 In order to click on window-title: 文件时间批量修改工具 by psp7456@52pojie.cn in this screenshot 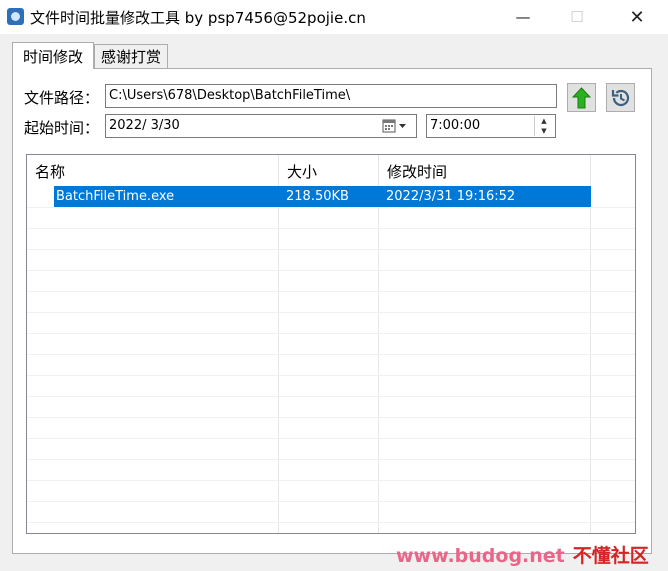, I will do `click(198, 18)`.